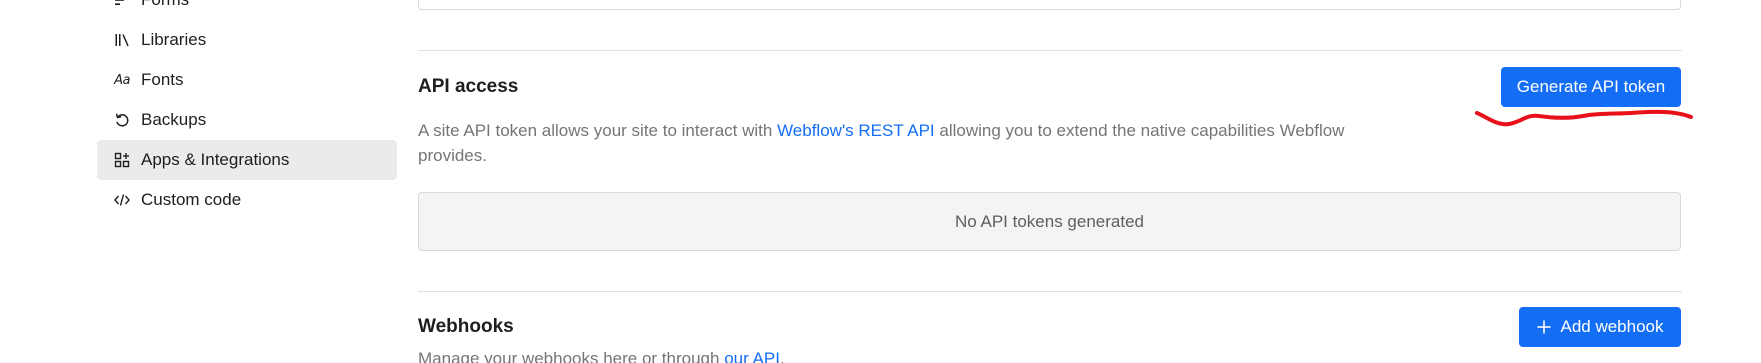 The height and width of the screenshot is (363, 1761). What do you see at coordinates (165, 5) in the screenshot?
I see `sidebar-item-label: Forms` at bounding box center [165, 5].